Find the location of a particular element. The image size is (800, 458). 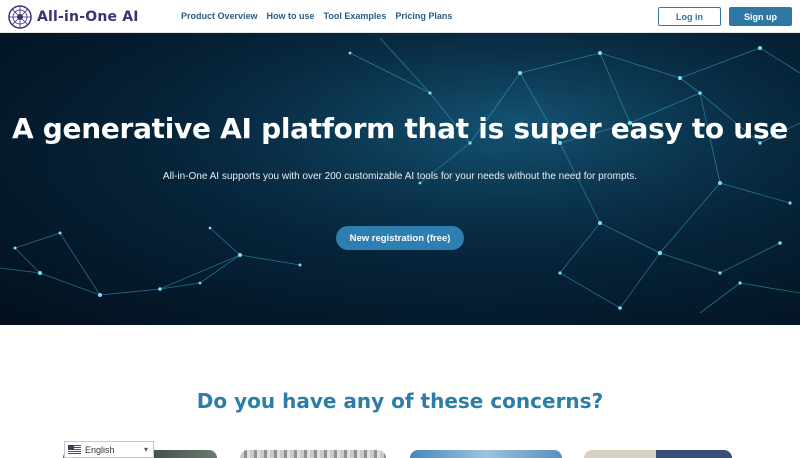

nav-pricing-plans: Pricing Plans is located at coordinates (423, 16).